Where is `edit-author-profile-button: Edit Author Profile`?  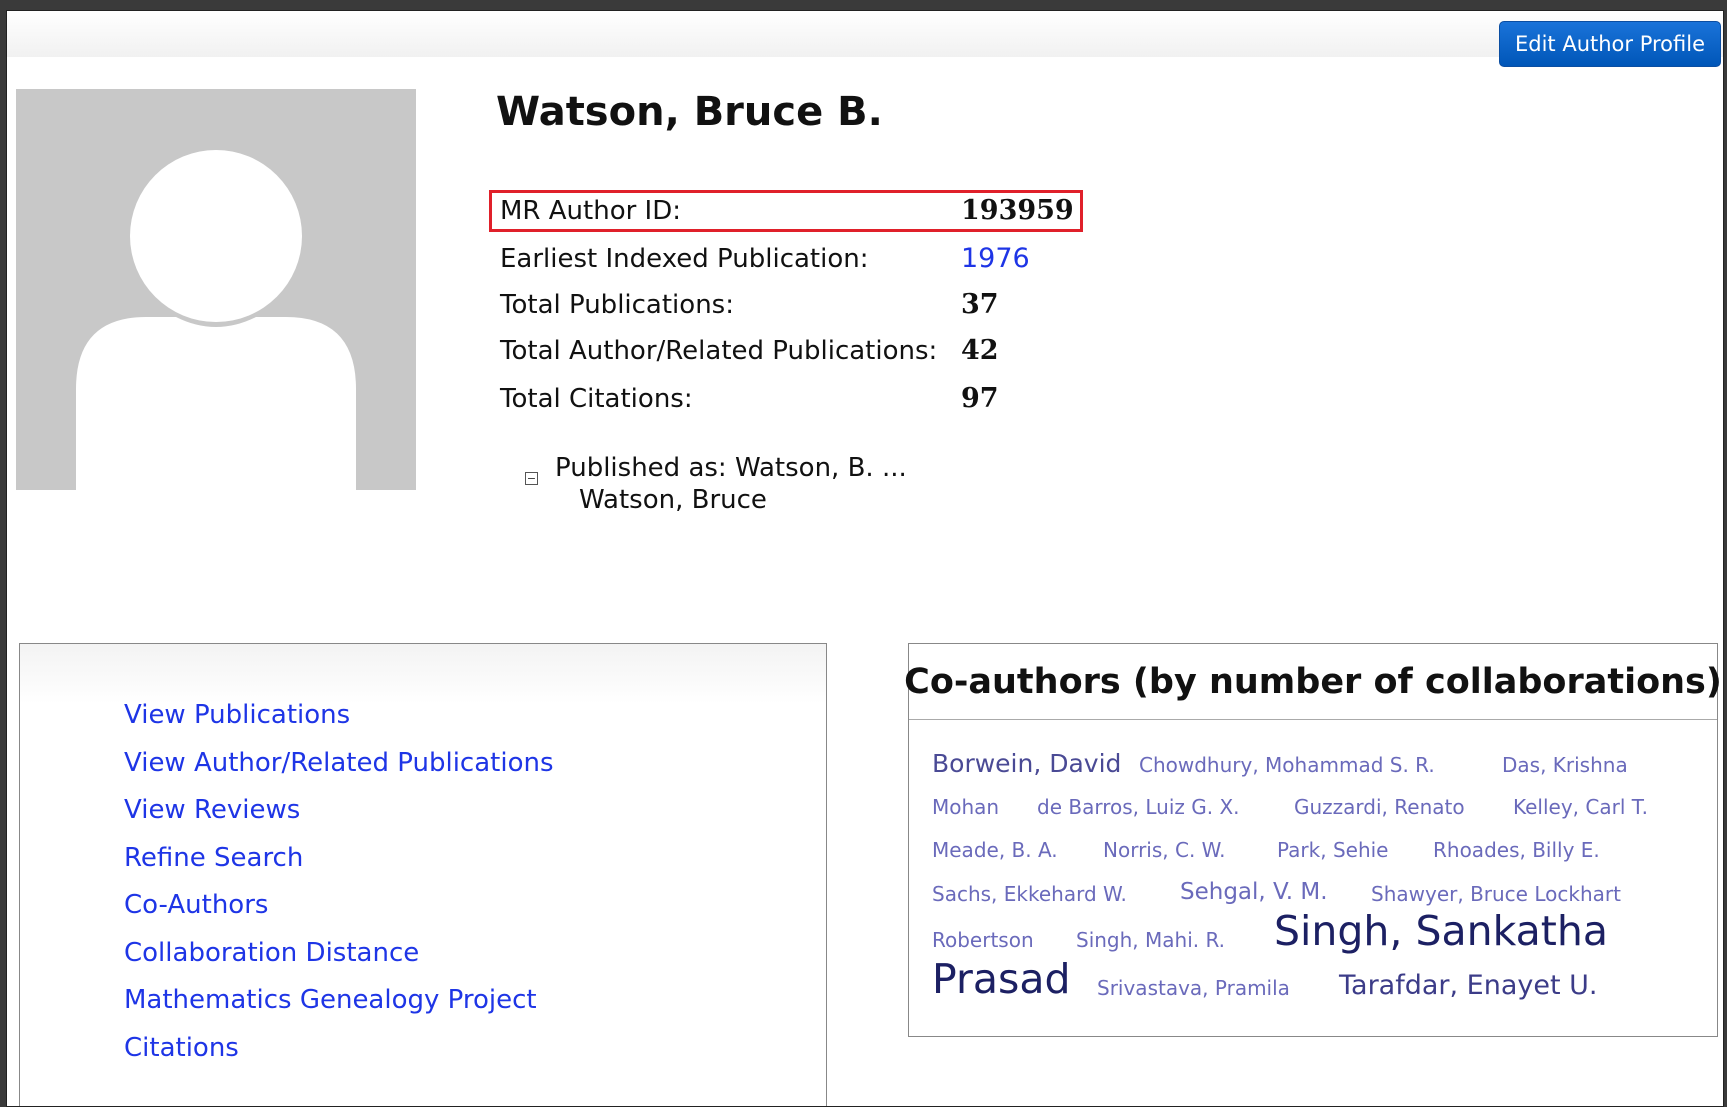
edit-author-profile-button: Edit Author Profile is located at coordinates (1610, 44).